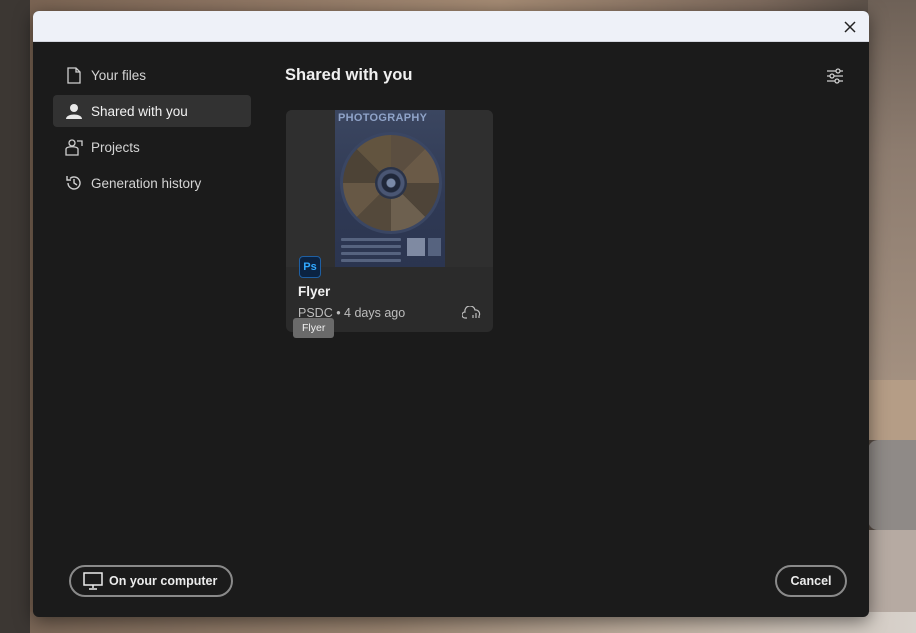  I want to click on sidebar-item-label: Your files, so click(119, 75).